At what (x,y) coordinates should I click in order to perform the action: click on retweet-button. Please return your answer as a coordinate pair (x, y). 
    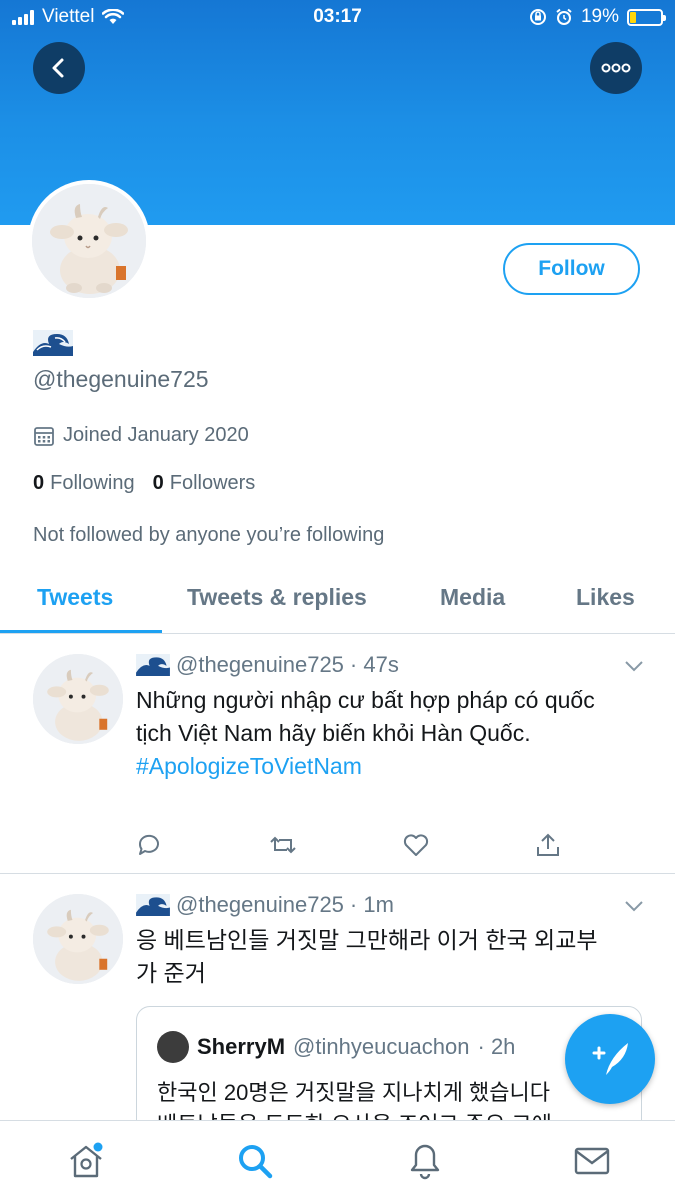
    Looking at the image, I should click on (335, 847).